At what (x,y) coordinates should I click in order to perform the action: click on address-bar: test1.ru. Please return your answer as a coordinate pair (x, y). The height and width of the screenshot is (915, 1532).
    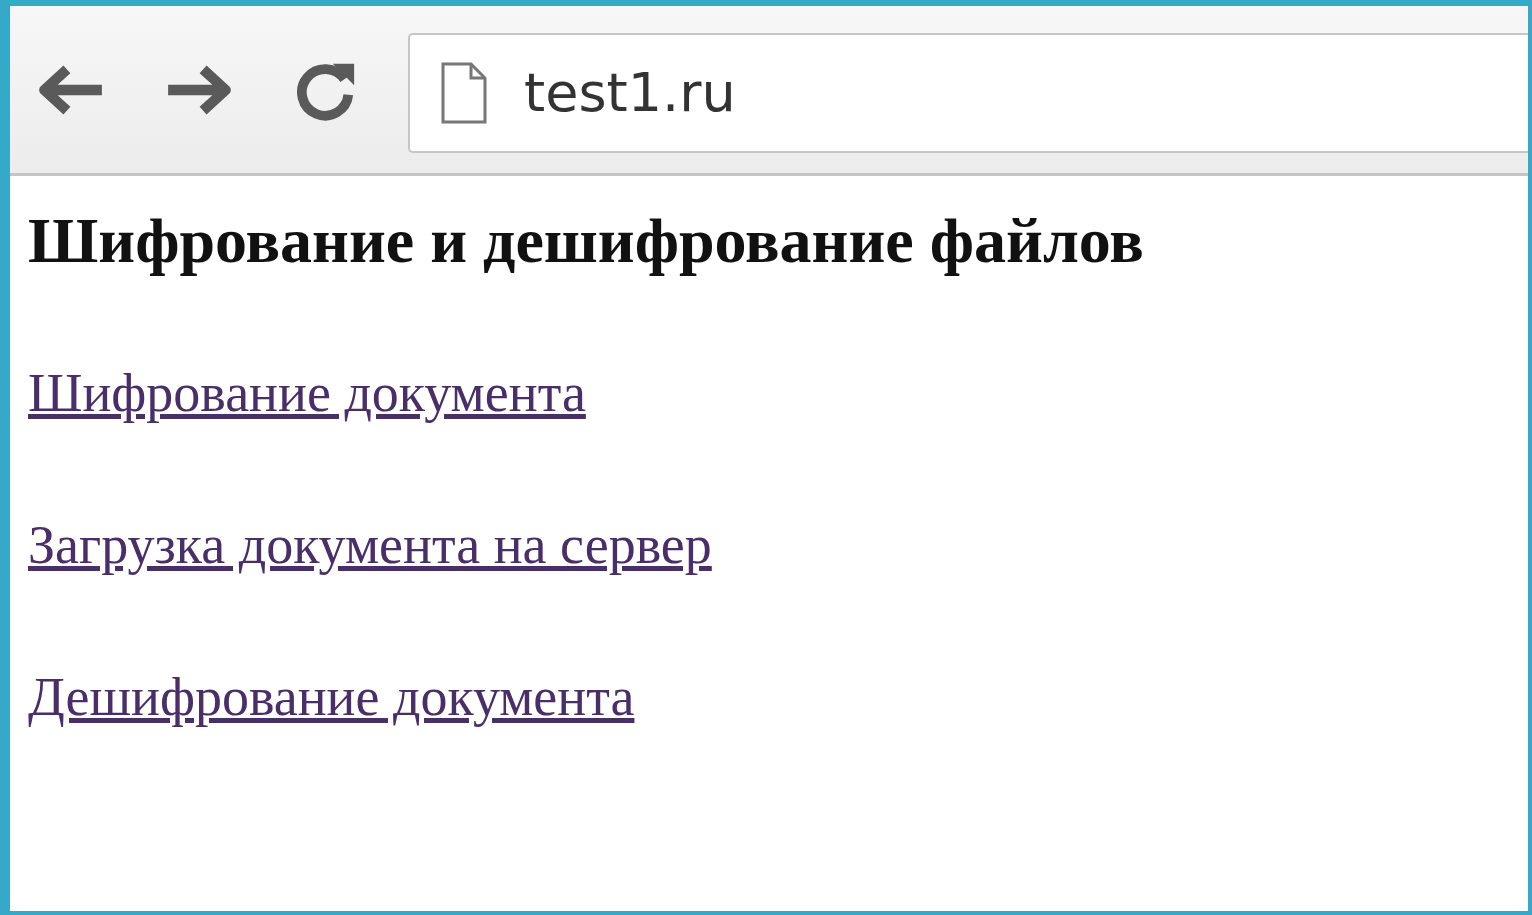
    Looking at the image, I should click on (968, 92).